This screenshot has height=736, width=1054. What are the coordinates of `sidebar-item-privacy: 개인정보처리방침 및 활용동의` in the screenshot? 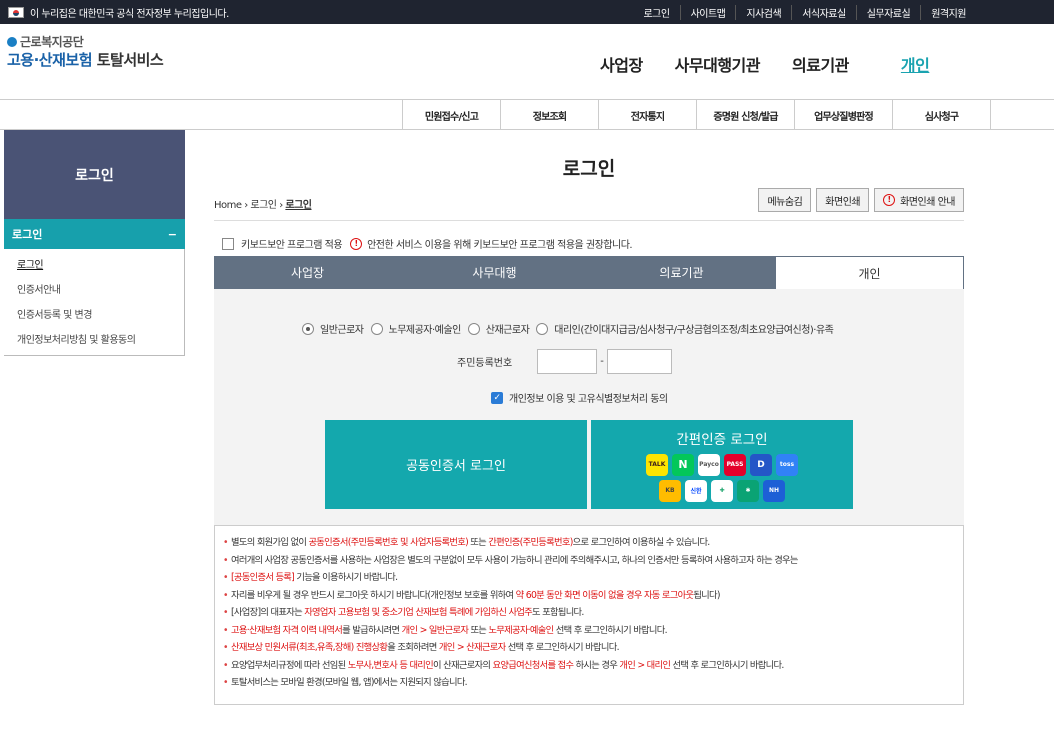 It's located at (94, 338).